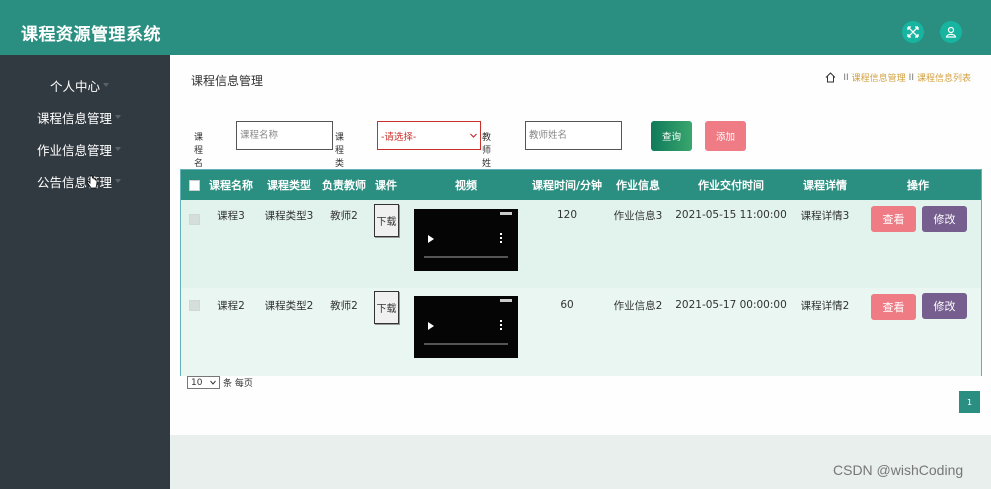 The image size is (991, 489). I want to click on home-icon, so click(830, 77).